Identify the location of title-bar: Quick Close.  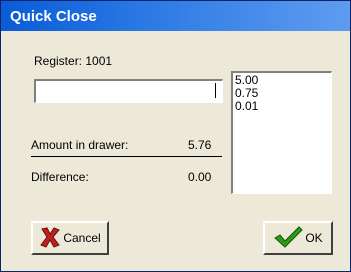
(175, 16).